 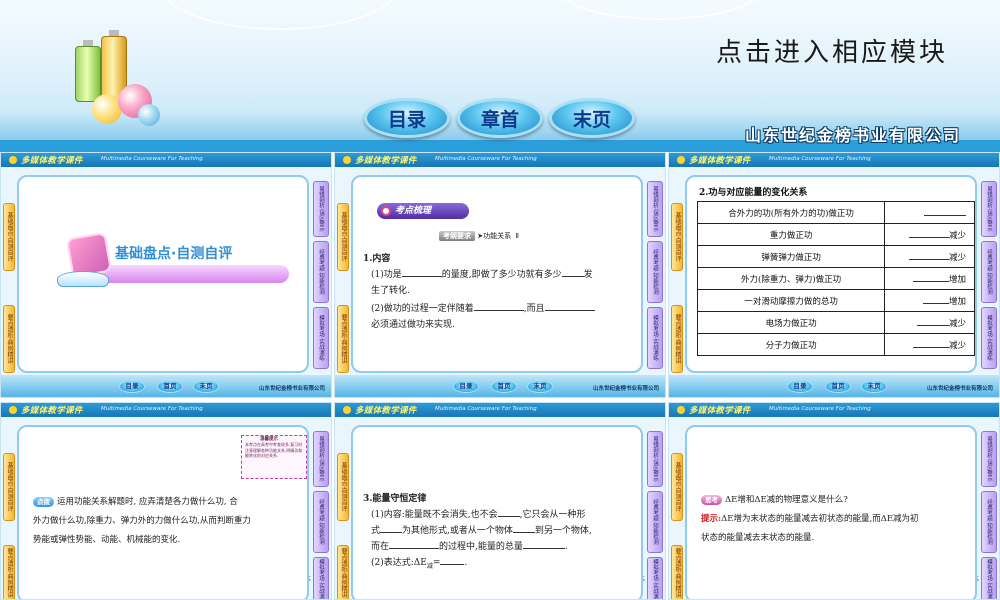 What do you see at coordinates (832, 53) in the screenshot?
I see `header-title: 点击进入相应模块` at bounding box center [832, 53].